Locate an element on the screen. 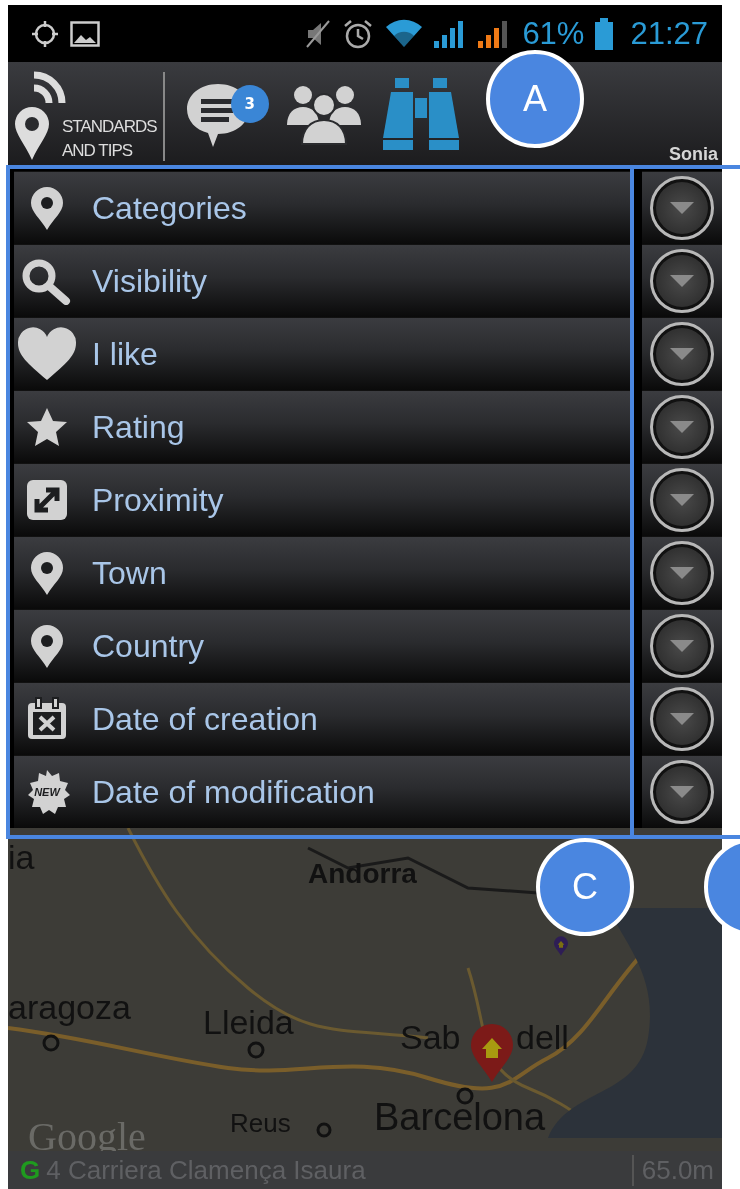 Image resolution: width=740 pixels, height=1189 pixels. filter-row: Visibility is located at coordinates (323, 280).